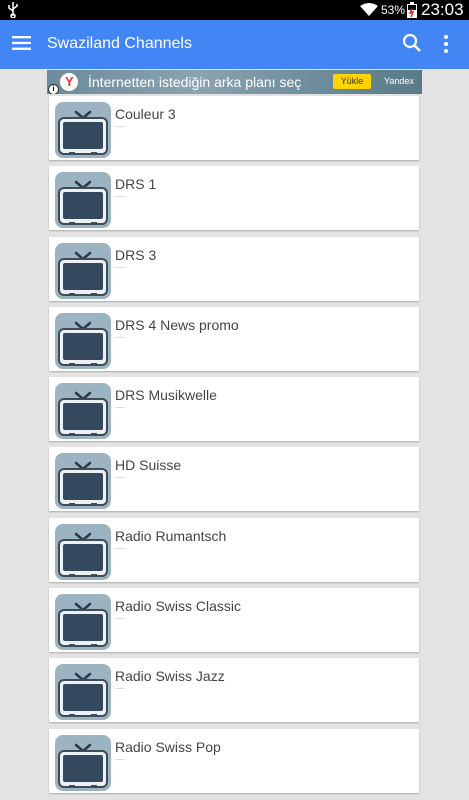 The height and width of the screenshot is (800, 469). What do you see at coordinates (21, 45) in the screenshot?
I see `menu-icon` at bounding box center [21, 45].